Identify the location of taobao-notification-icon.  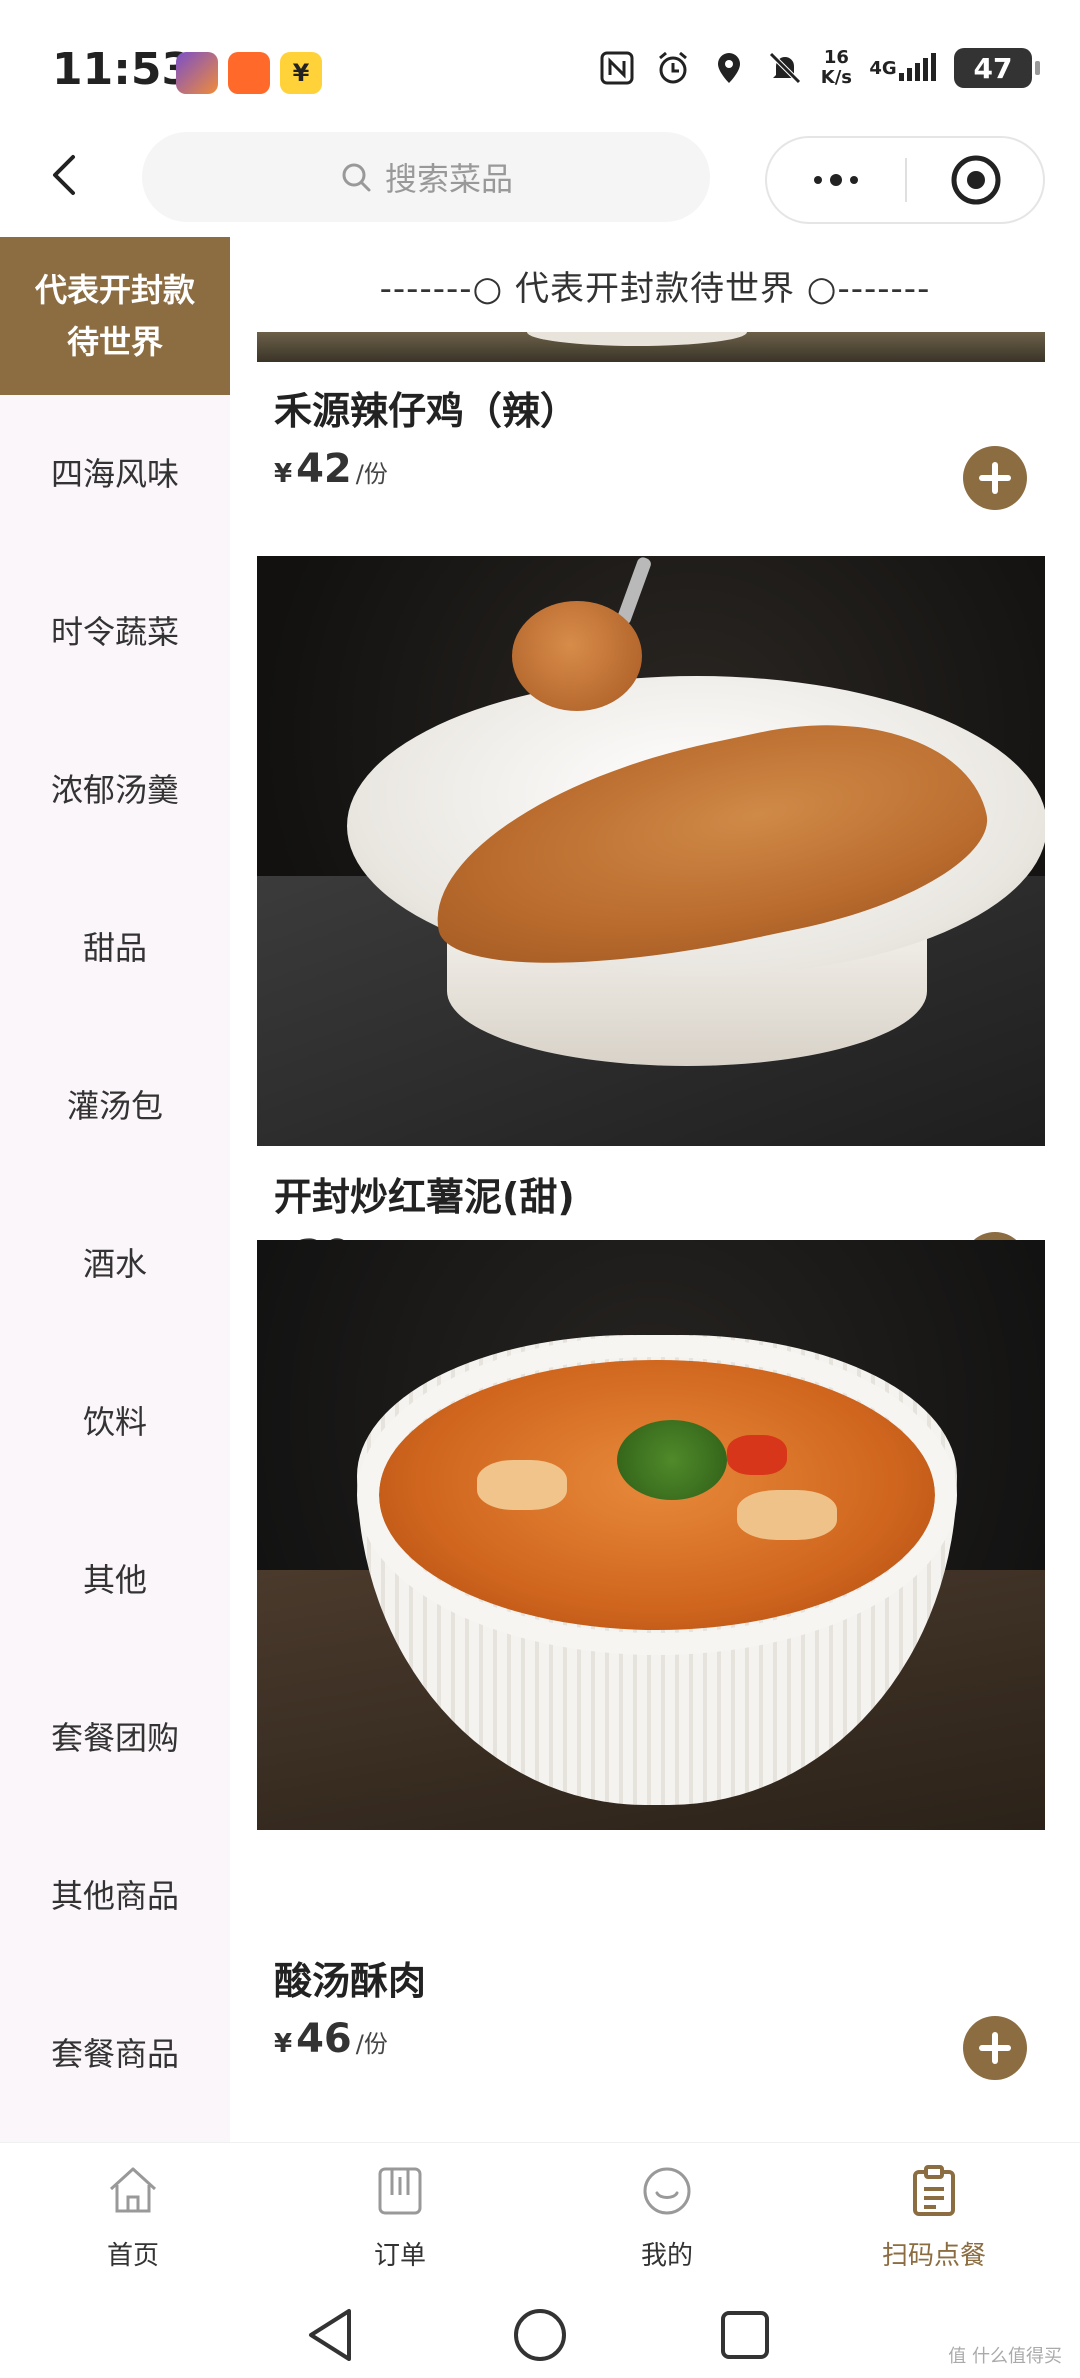
(249, 73).